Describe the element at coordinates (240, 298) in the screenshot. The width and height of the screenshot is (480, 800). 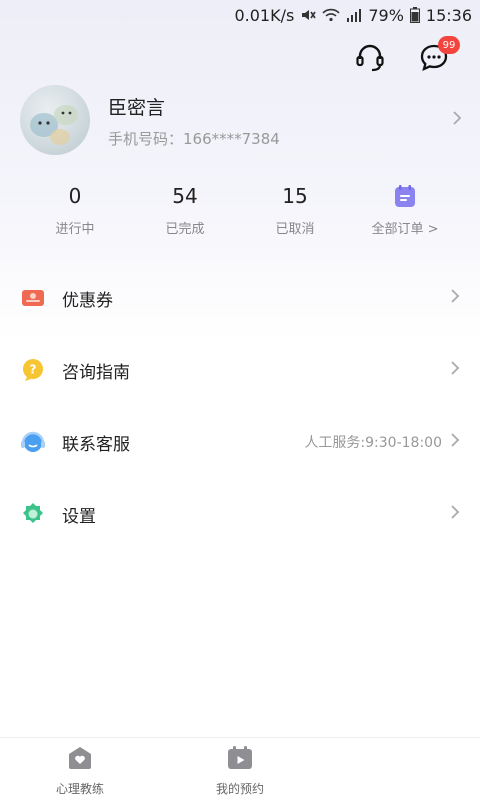
I see `menu-item-coupon: 优惠券` at that location.